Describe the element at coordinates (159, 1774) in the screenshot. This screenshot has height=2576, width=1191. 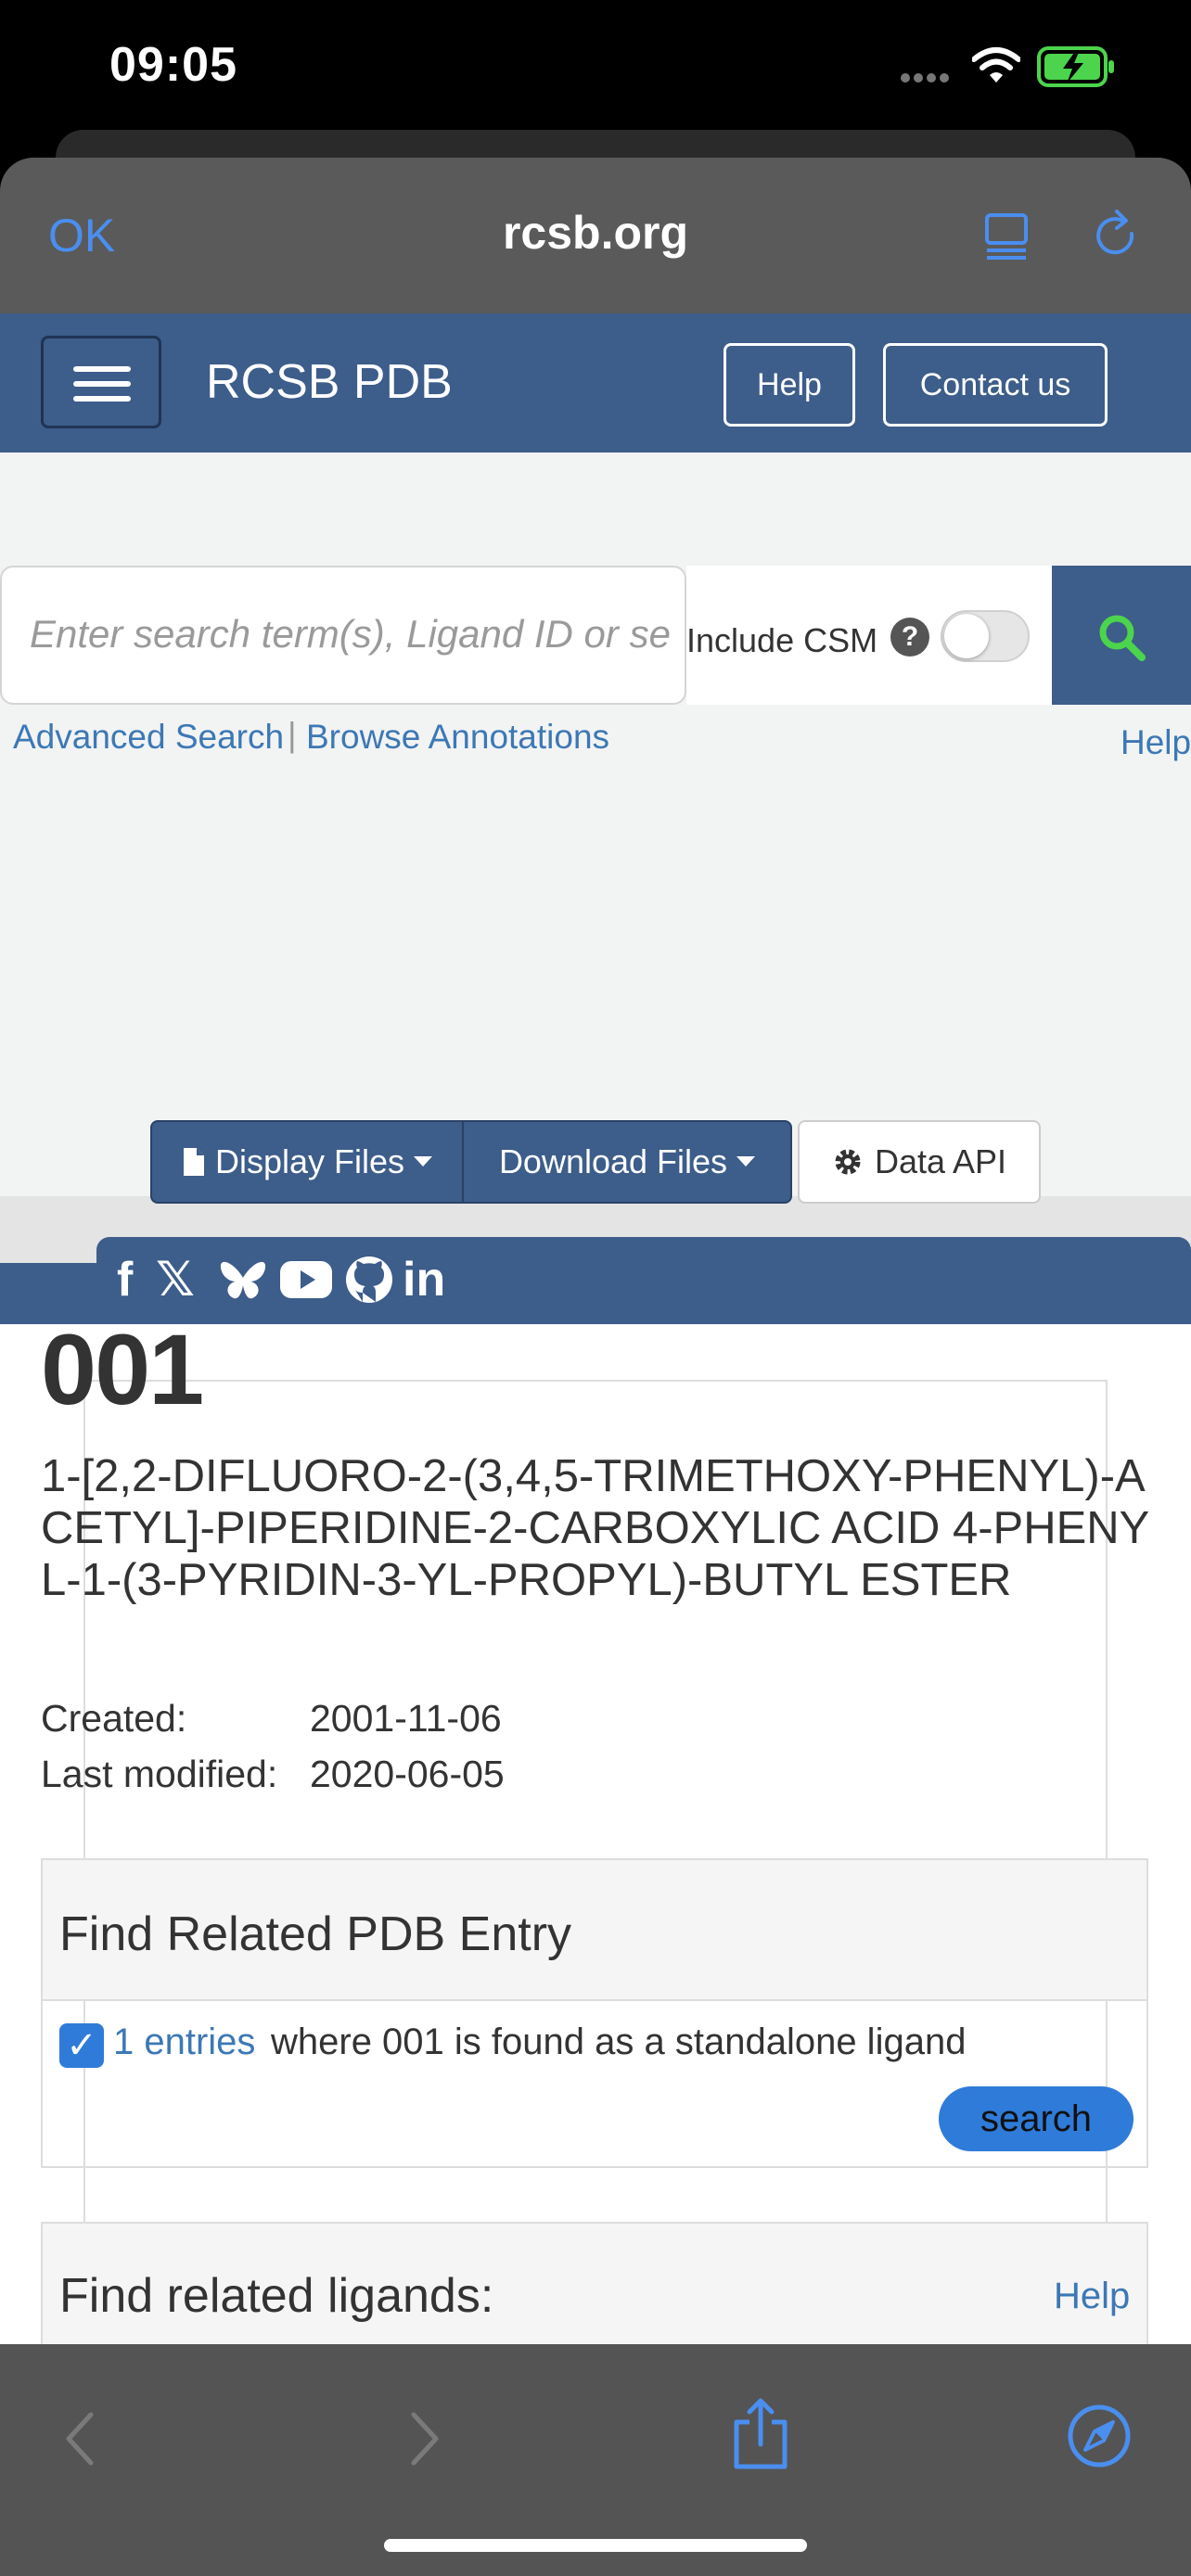
I see `last-modified-label: Last modified:` at that location.